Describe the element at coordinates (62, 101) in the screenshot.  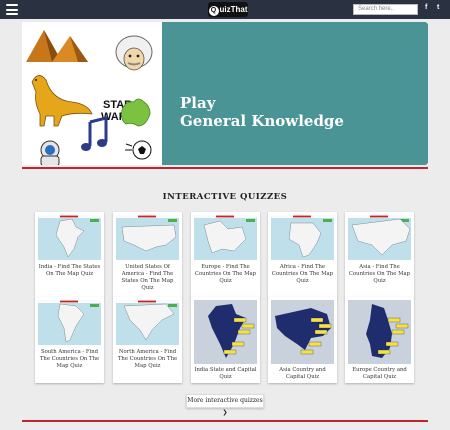
I see `dinosaur-icon` at that location.